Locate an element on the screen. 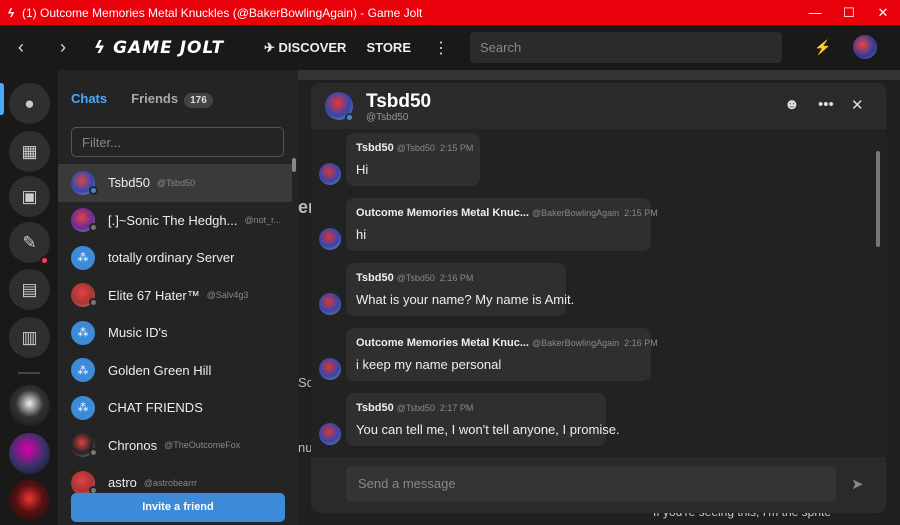 This screenshot has width=900, height=525. chat-avatar is located at coordinates (339, 107).